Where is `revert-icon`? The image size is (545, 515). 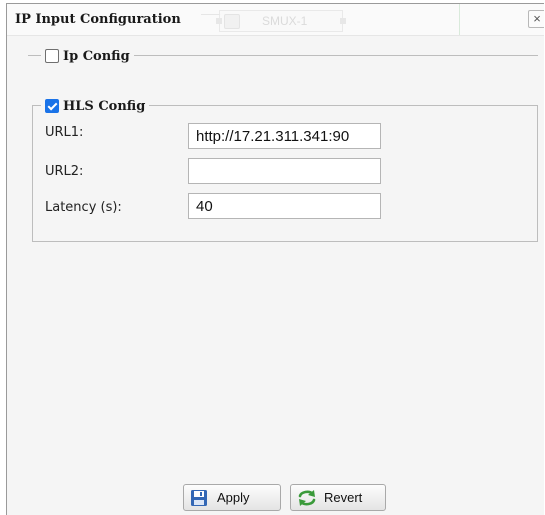 revert-icon is located at coordinates (306, 498).